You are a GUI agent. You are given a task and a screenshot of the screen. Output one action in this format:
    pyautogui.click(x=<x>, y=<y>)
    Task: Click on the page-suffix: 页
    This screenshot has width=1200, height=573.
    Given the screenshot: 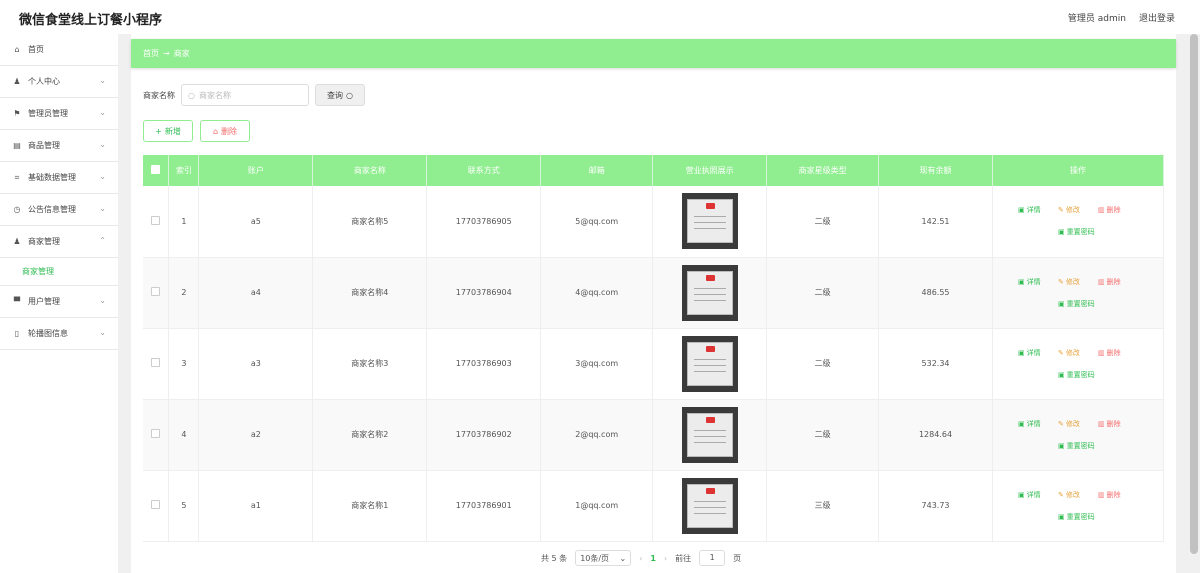 What is the action you would take?
    pyautogui.click(x=737, y=558)
    